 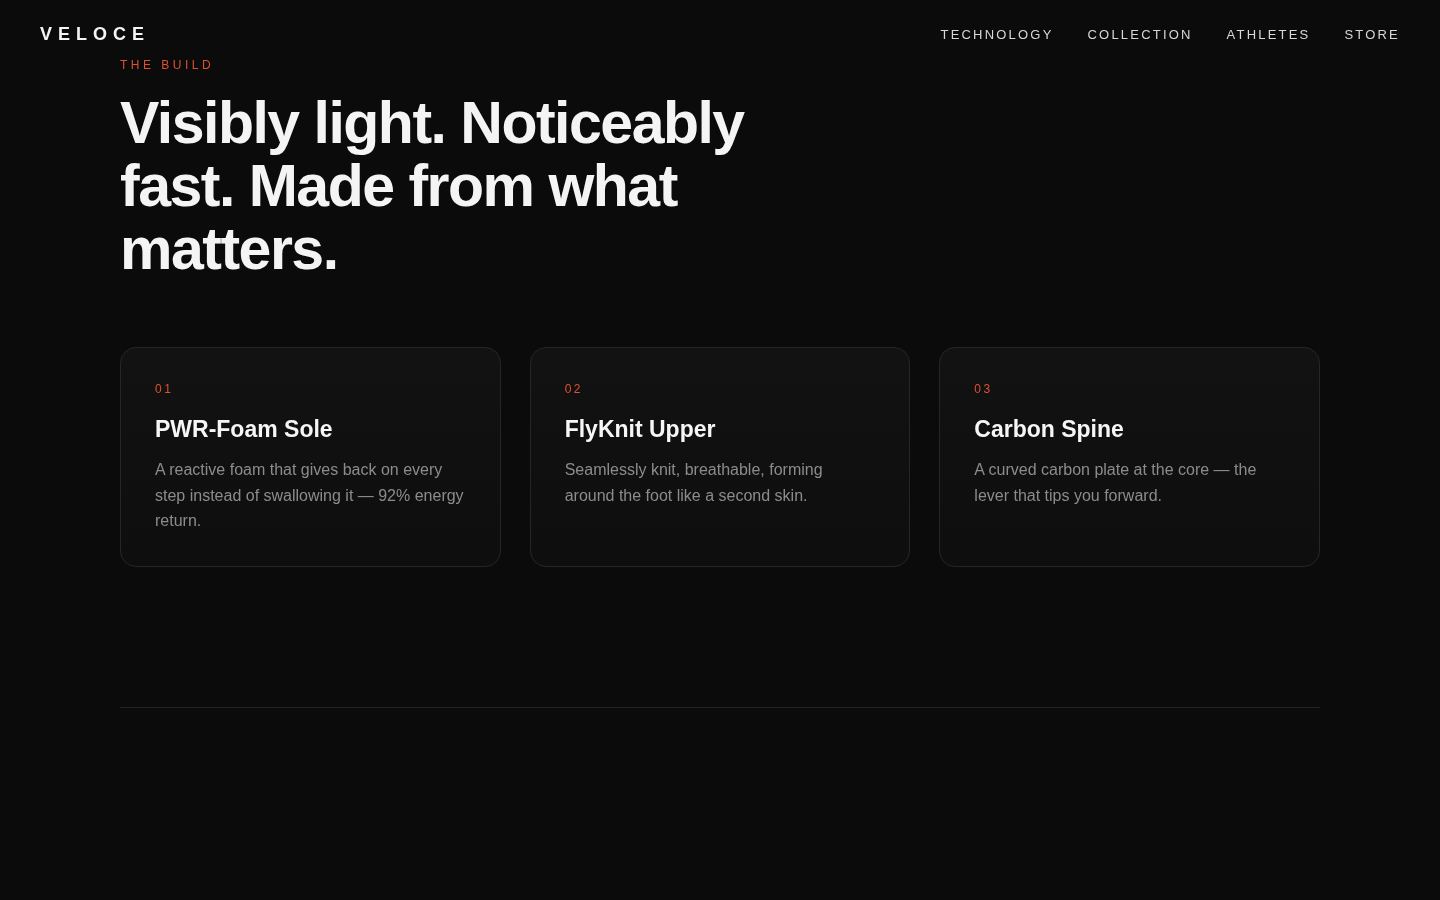 I want to click on nav-link: ATHLETES, so click(x=1268, y=34).